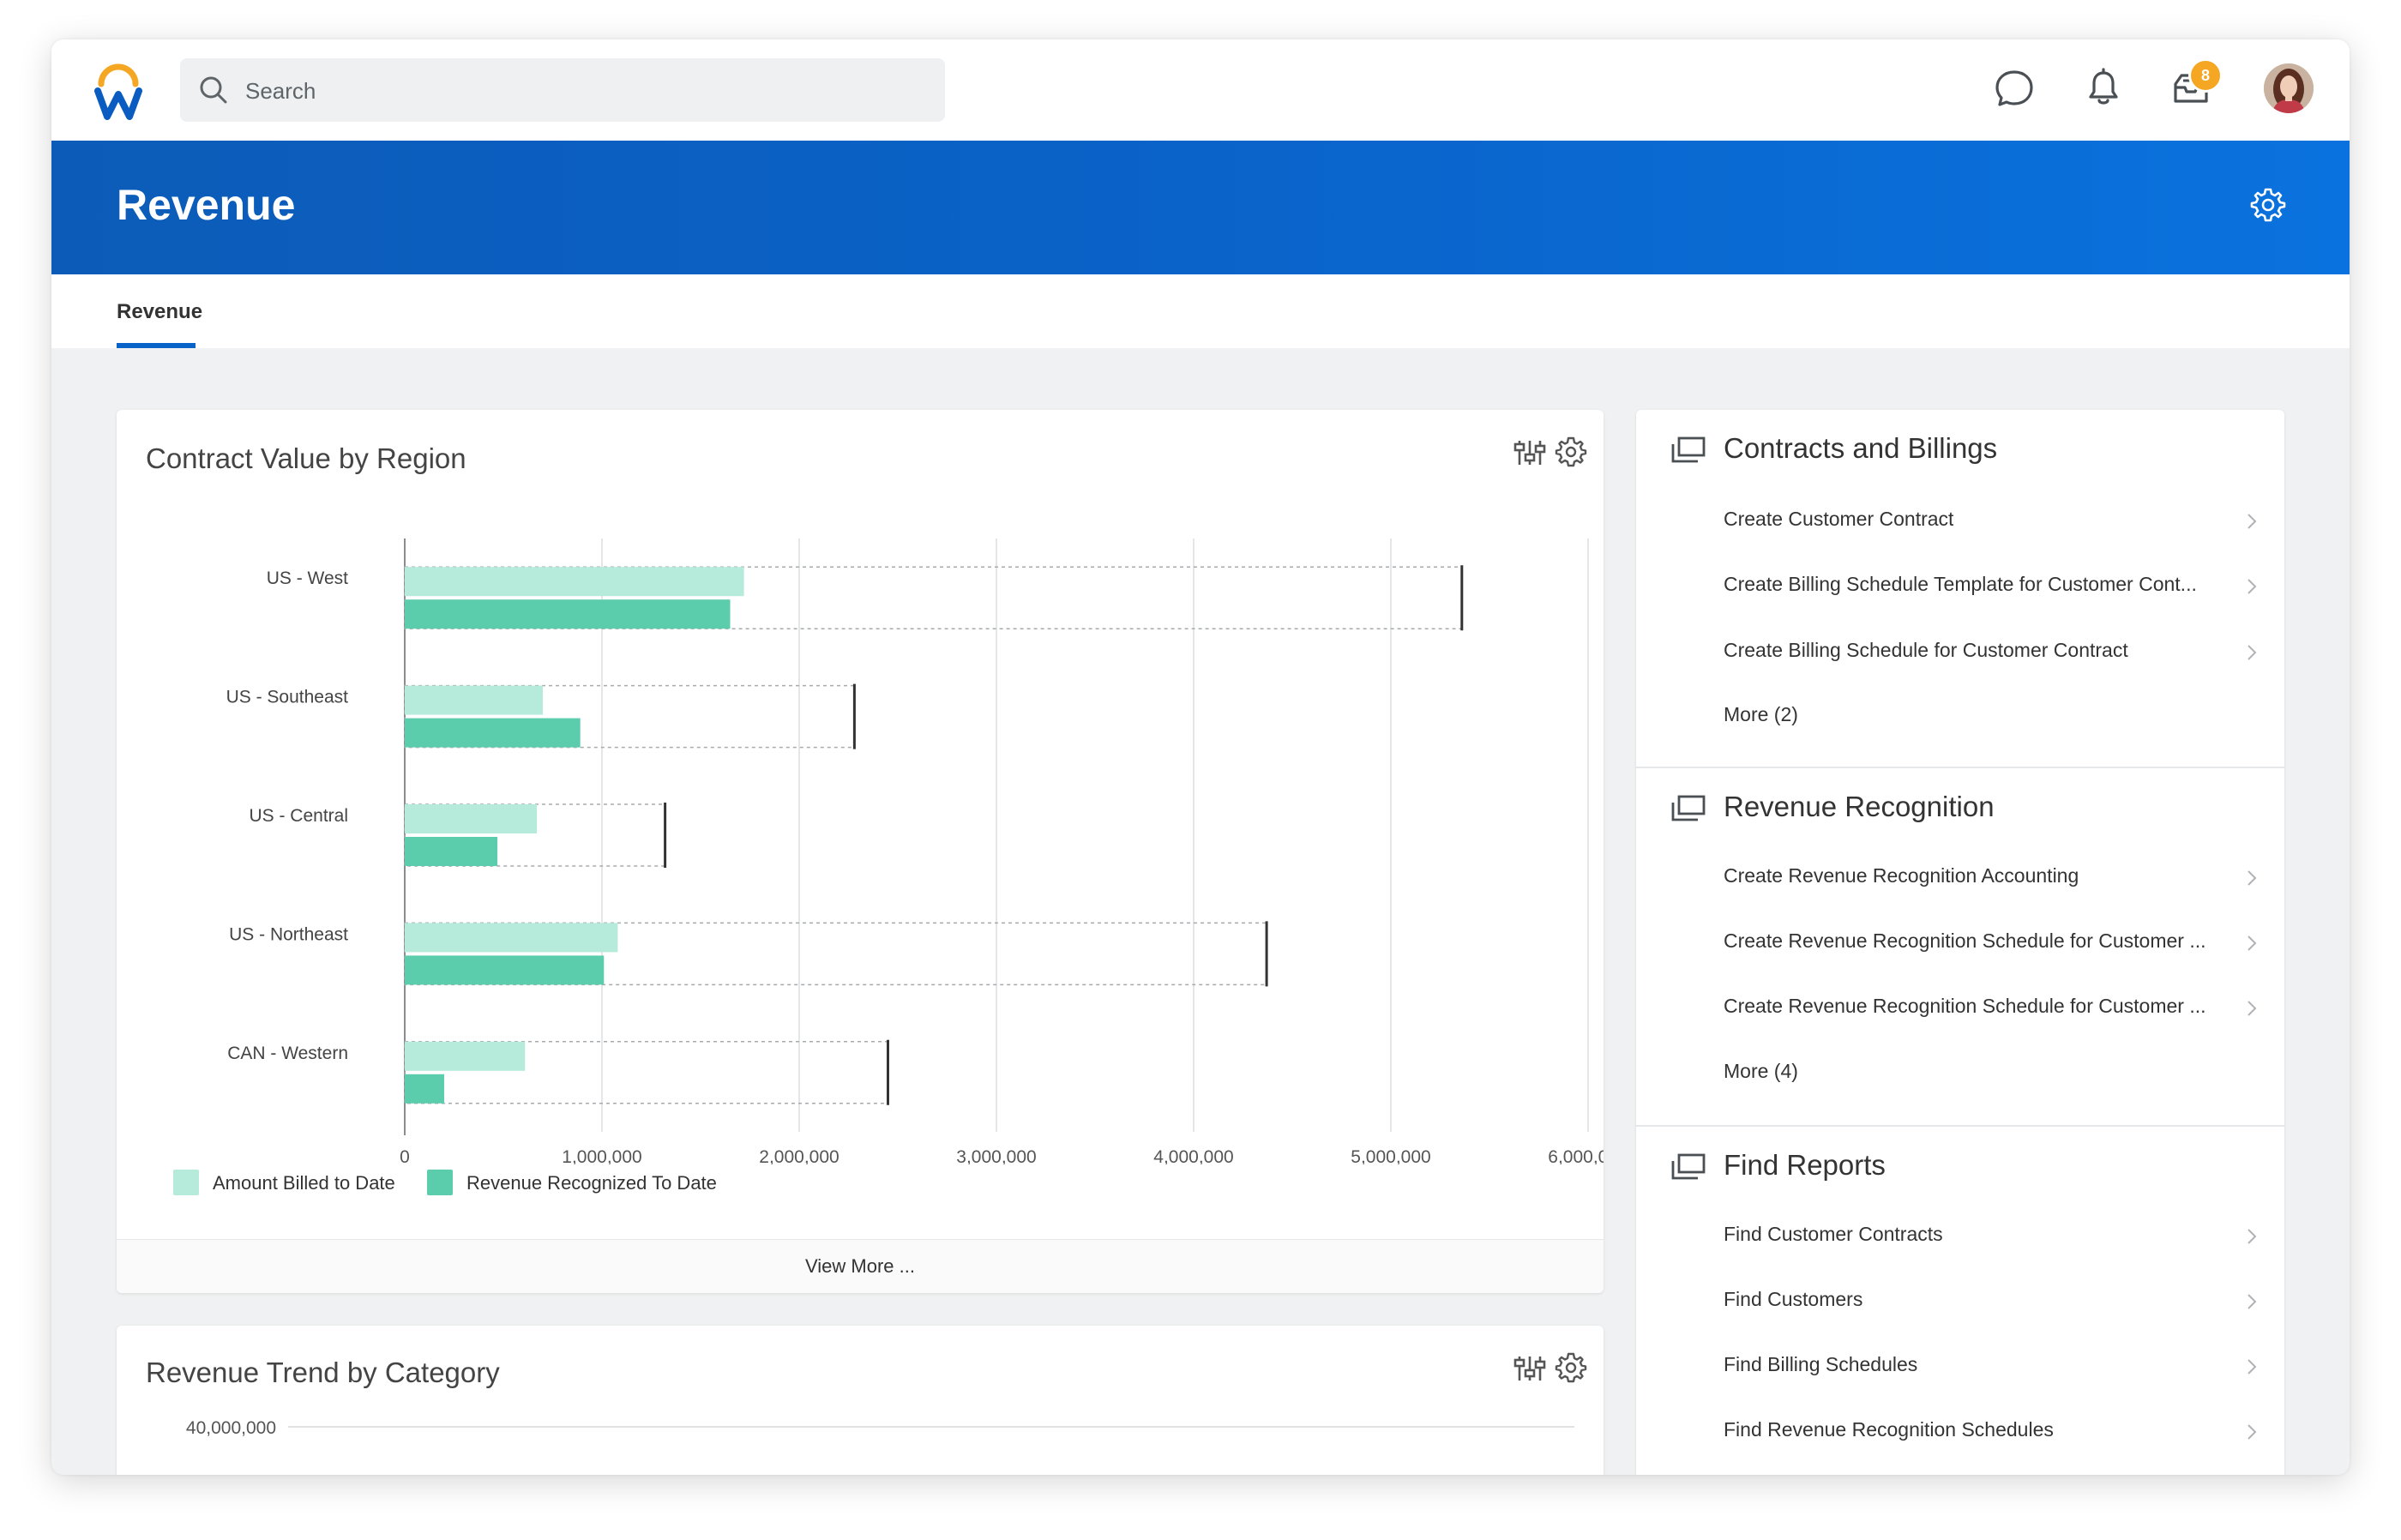 This screenshot has height=1540, width=2401. Describe the element at coordinates (1960, 520) in the screenshot. I see `list-item-create-customer-contract: Create Customer Contract` at that location.